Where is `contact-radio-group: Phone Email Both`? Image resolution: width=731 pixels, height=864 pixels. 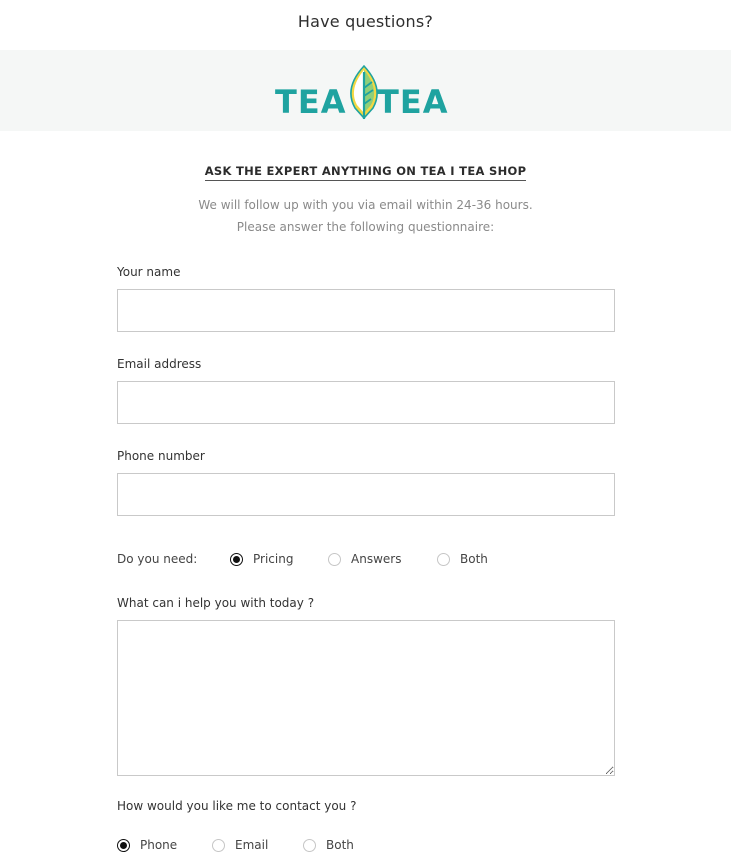
contact-radio-group: Phone Email Both is located at coordinates (367, 845).